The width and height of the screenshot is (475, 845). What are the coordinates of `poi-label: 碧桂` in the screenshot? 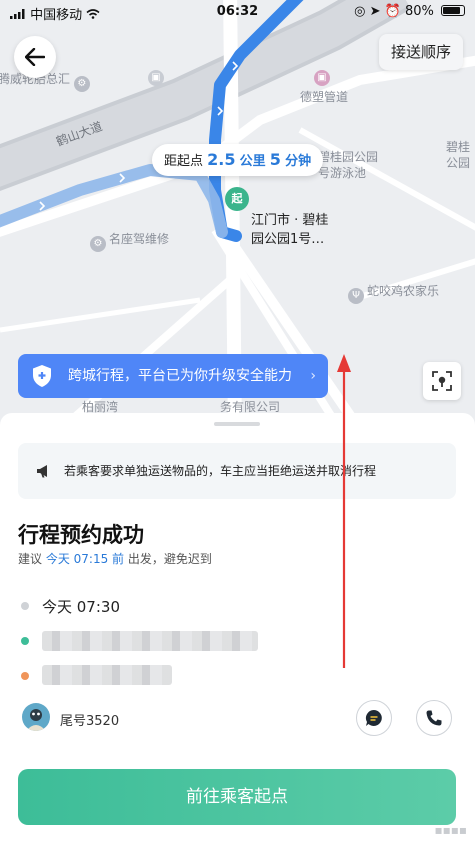 It's located at (458, 147).